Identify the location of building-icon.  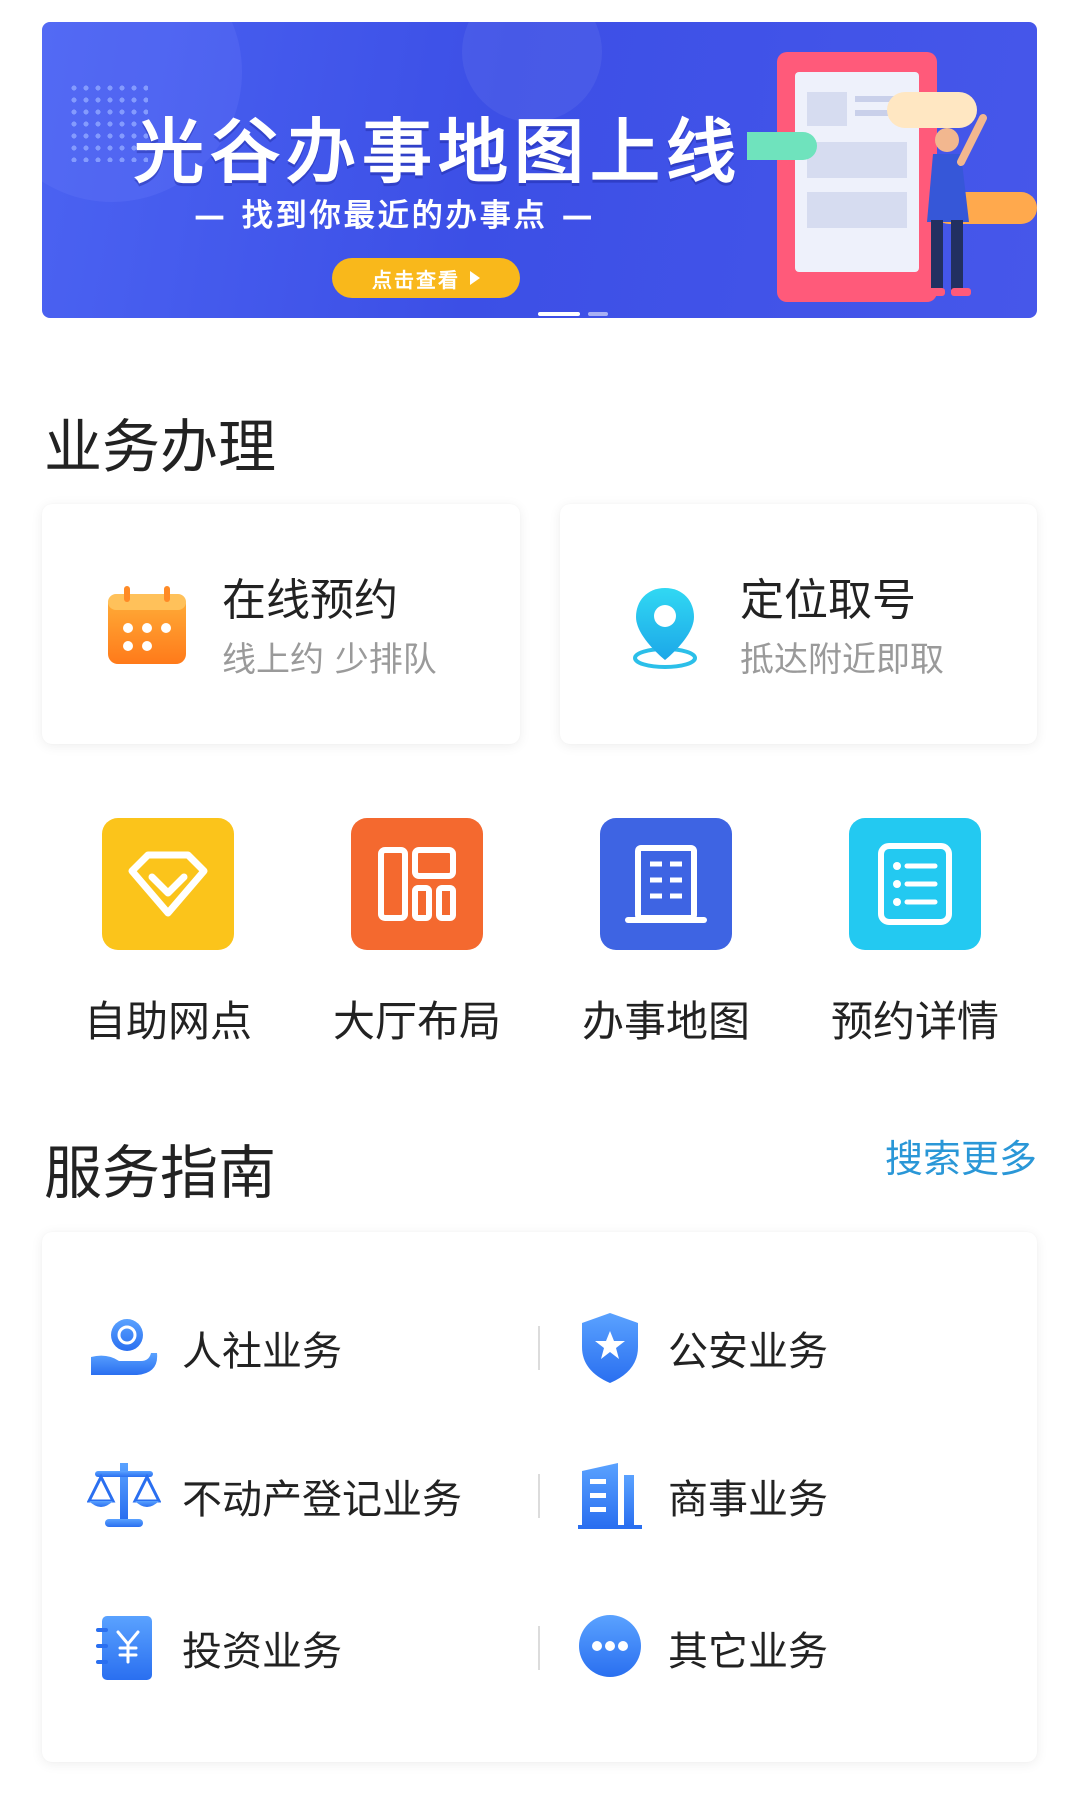
(666, 884).